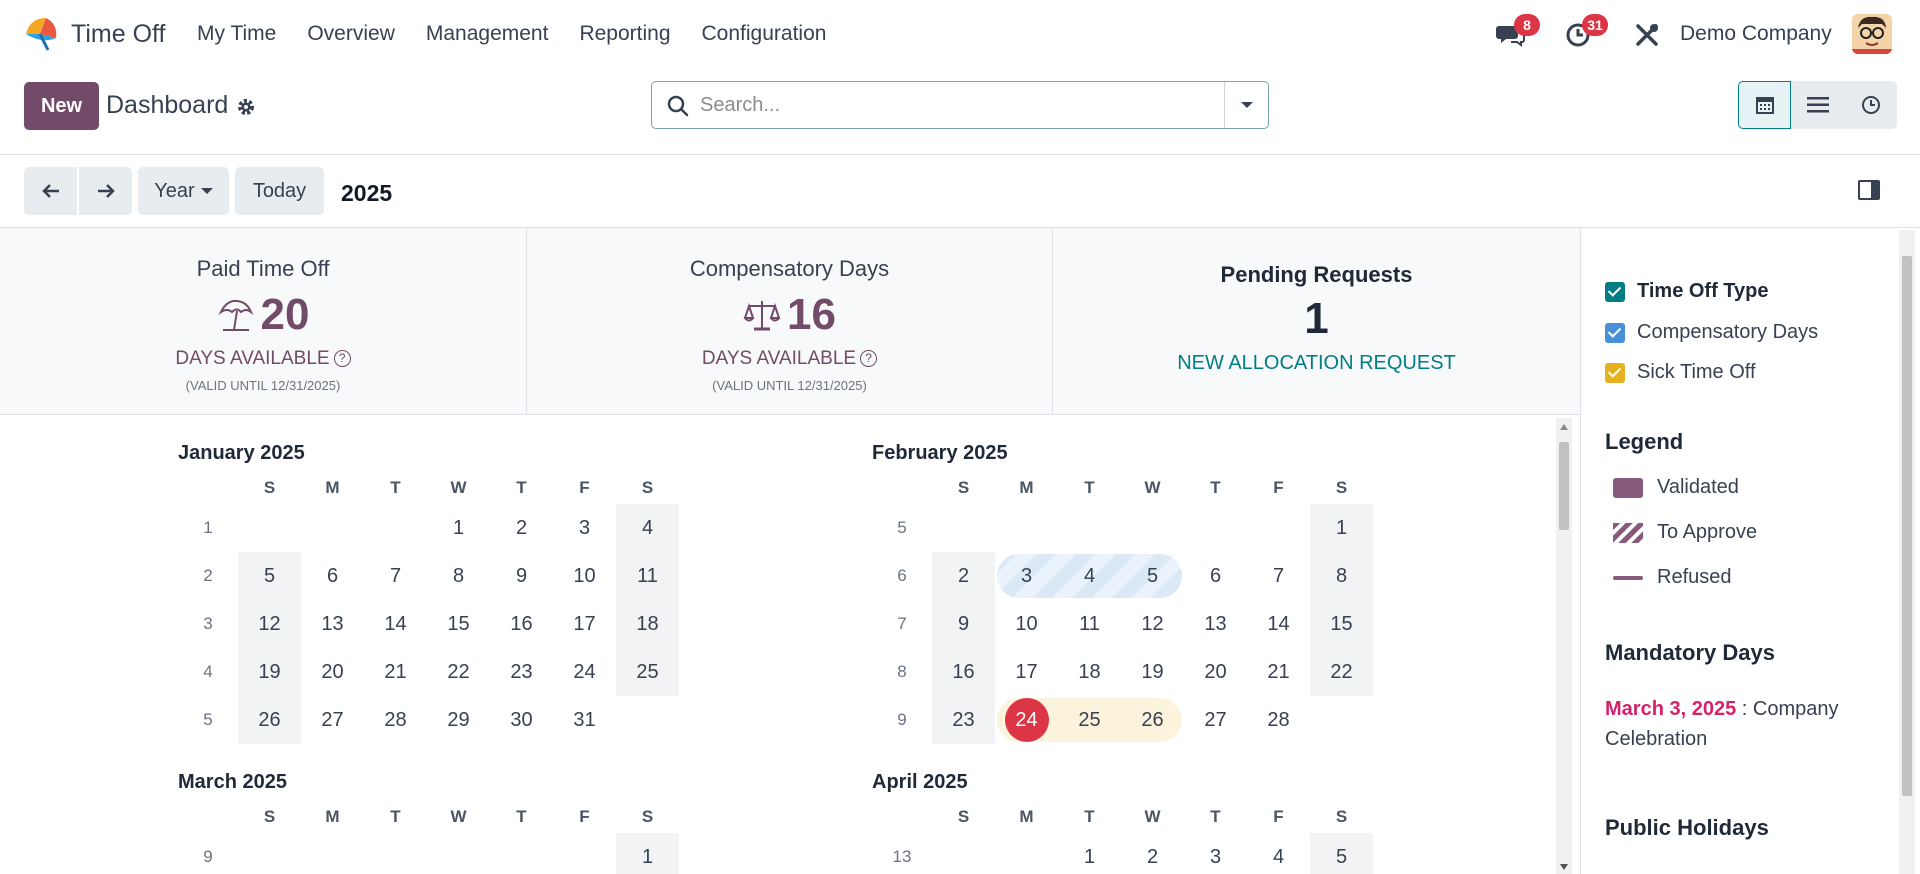  I want to click on search-options-toggle, so click(1246, 105).